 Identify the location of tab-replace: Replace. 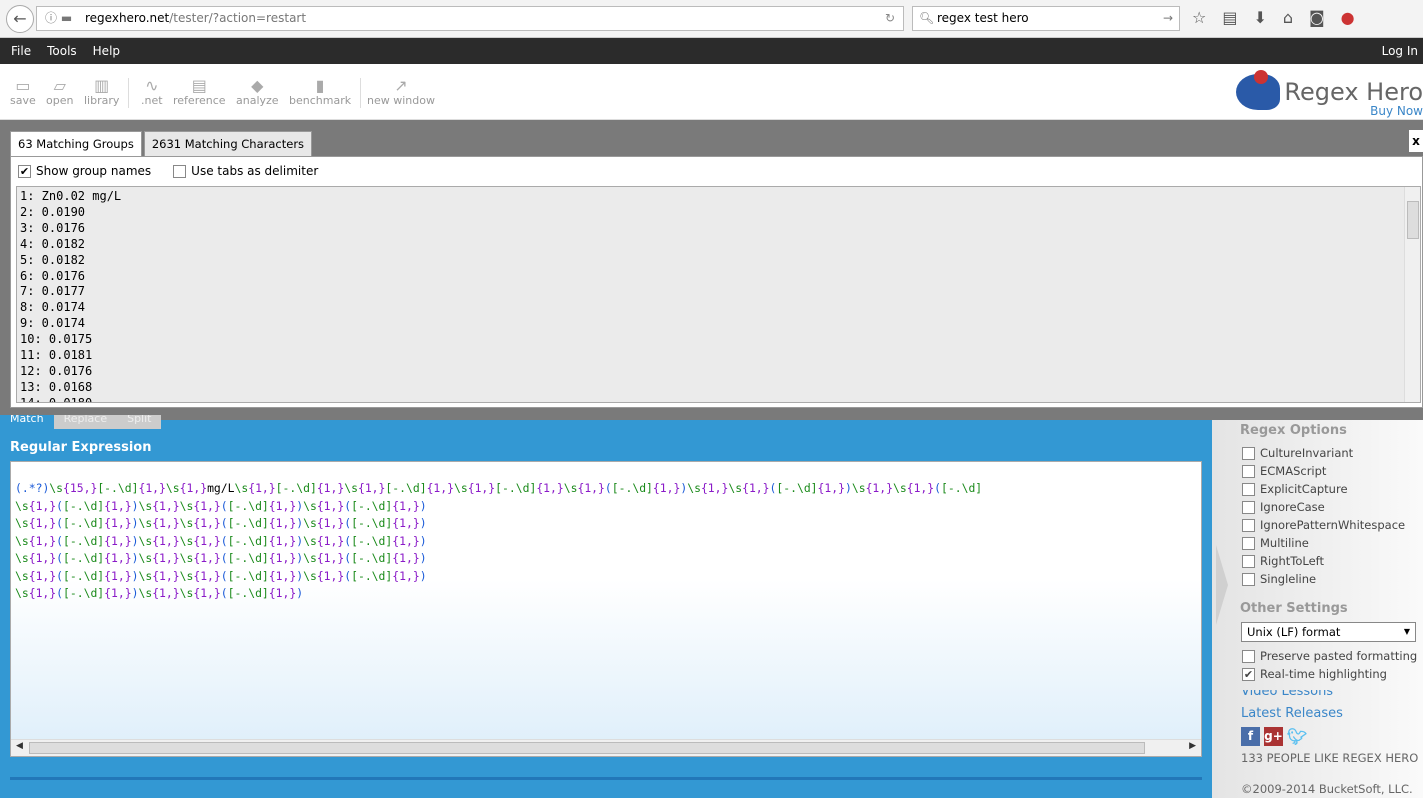
(85, 422).